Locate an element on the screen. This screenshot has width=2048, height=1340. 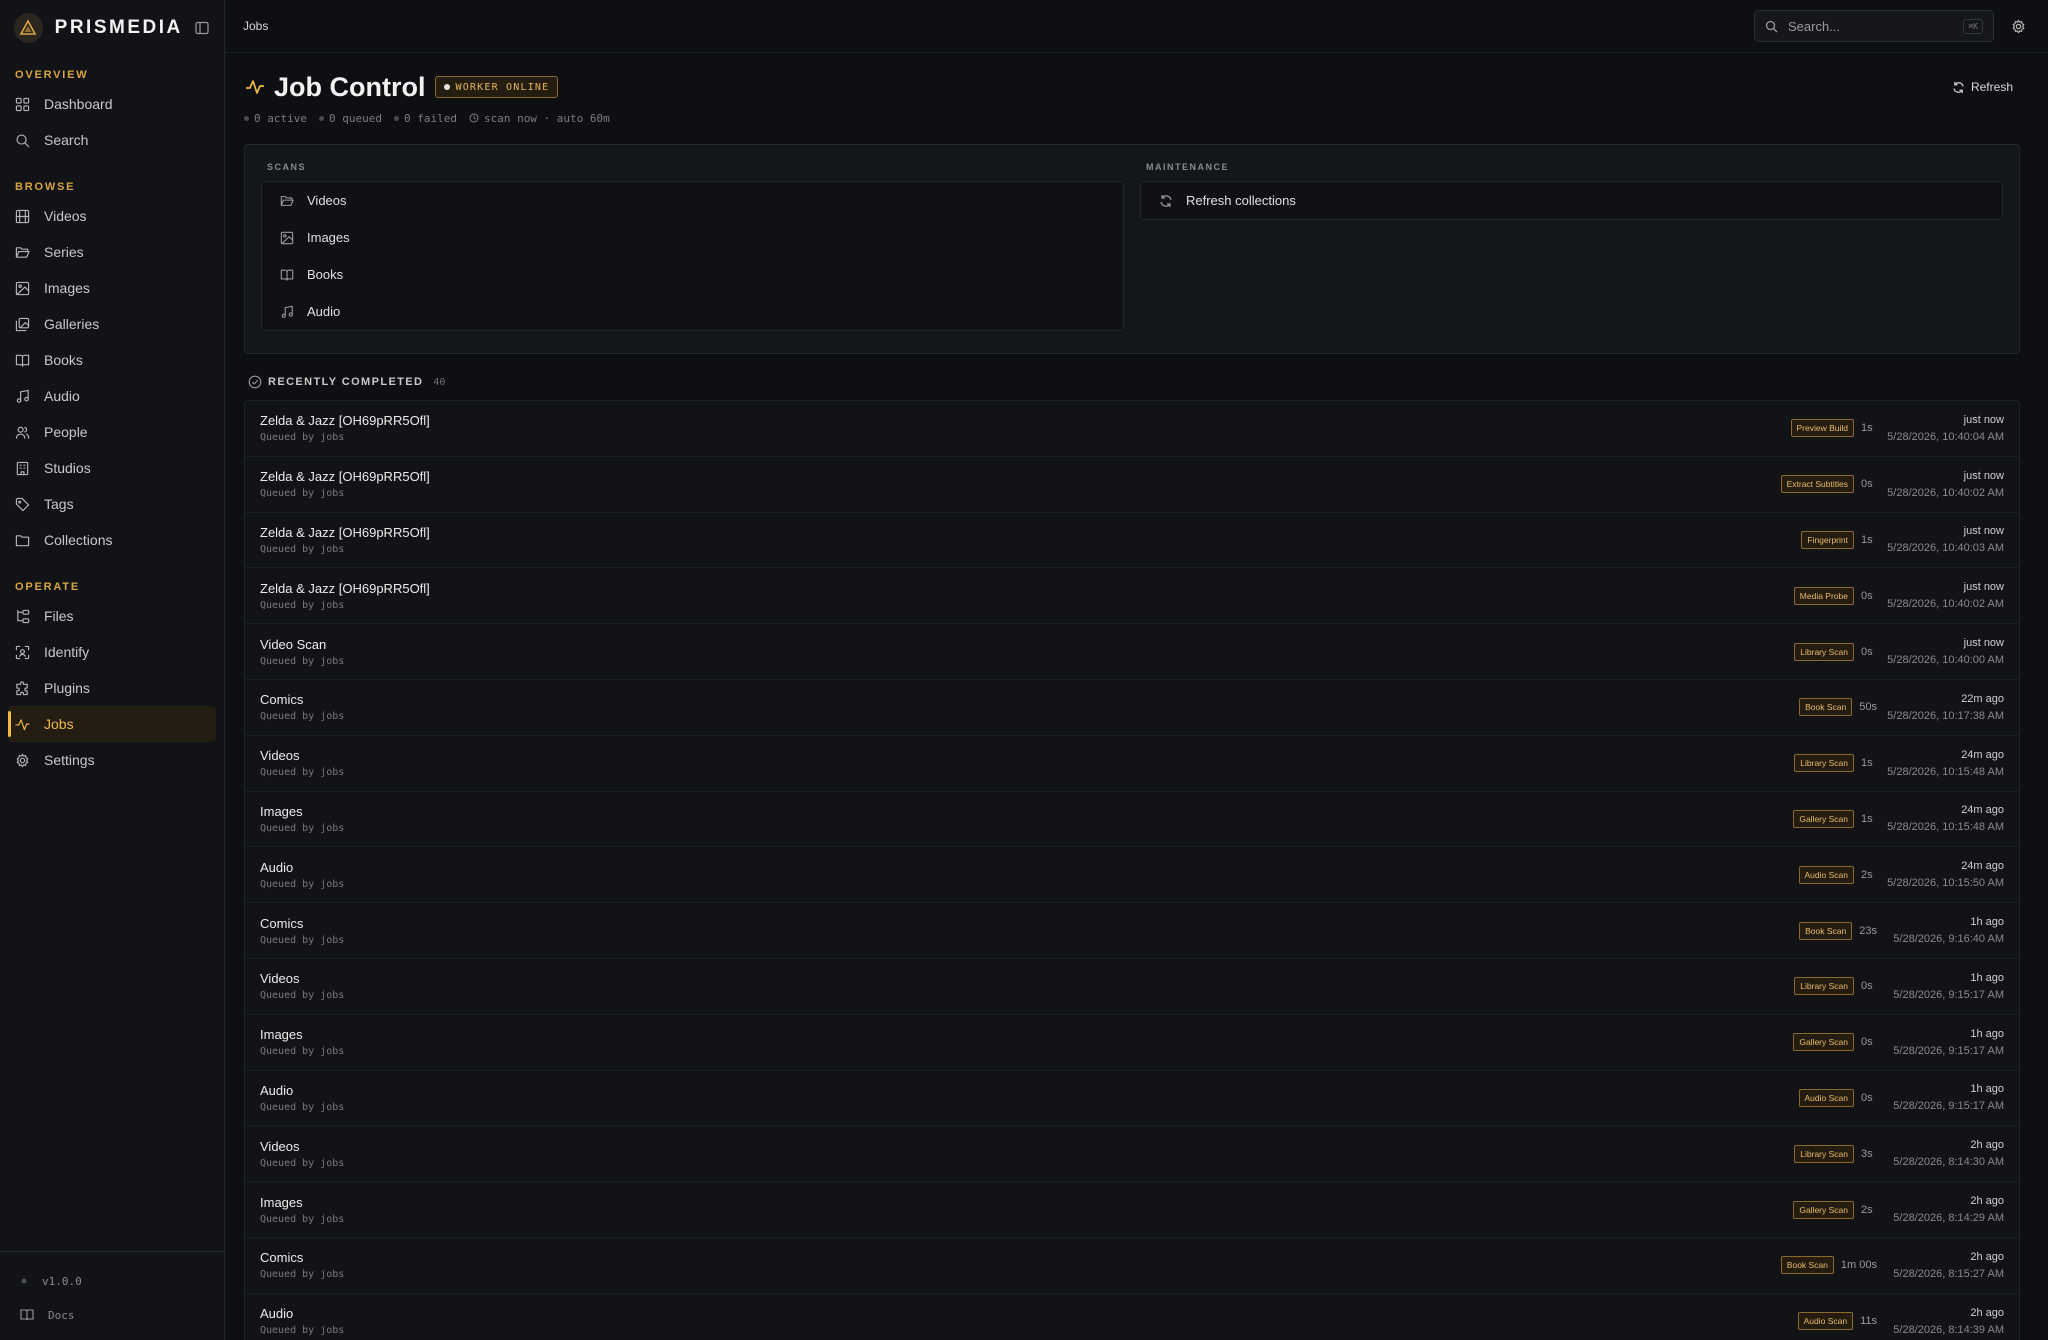
job-info: Audio Queued by jobs is located at coordinates (302, 1098).